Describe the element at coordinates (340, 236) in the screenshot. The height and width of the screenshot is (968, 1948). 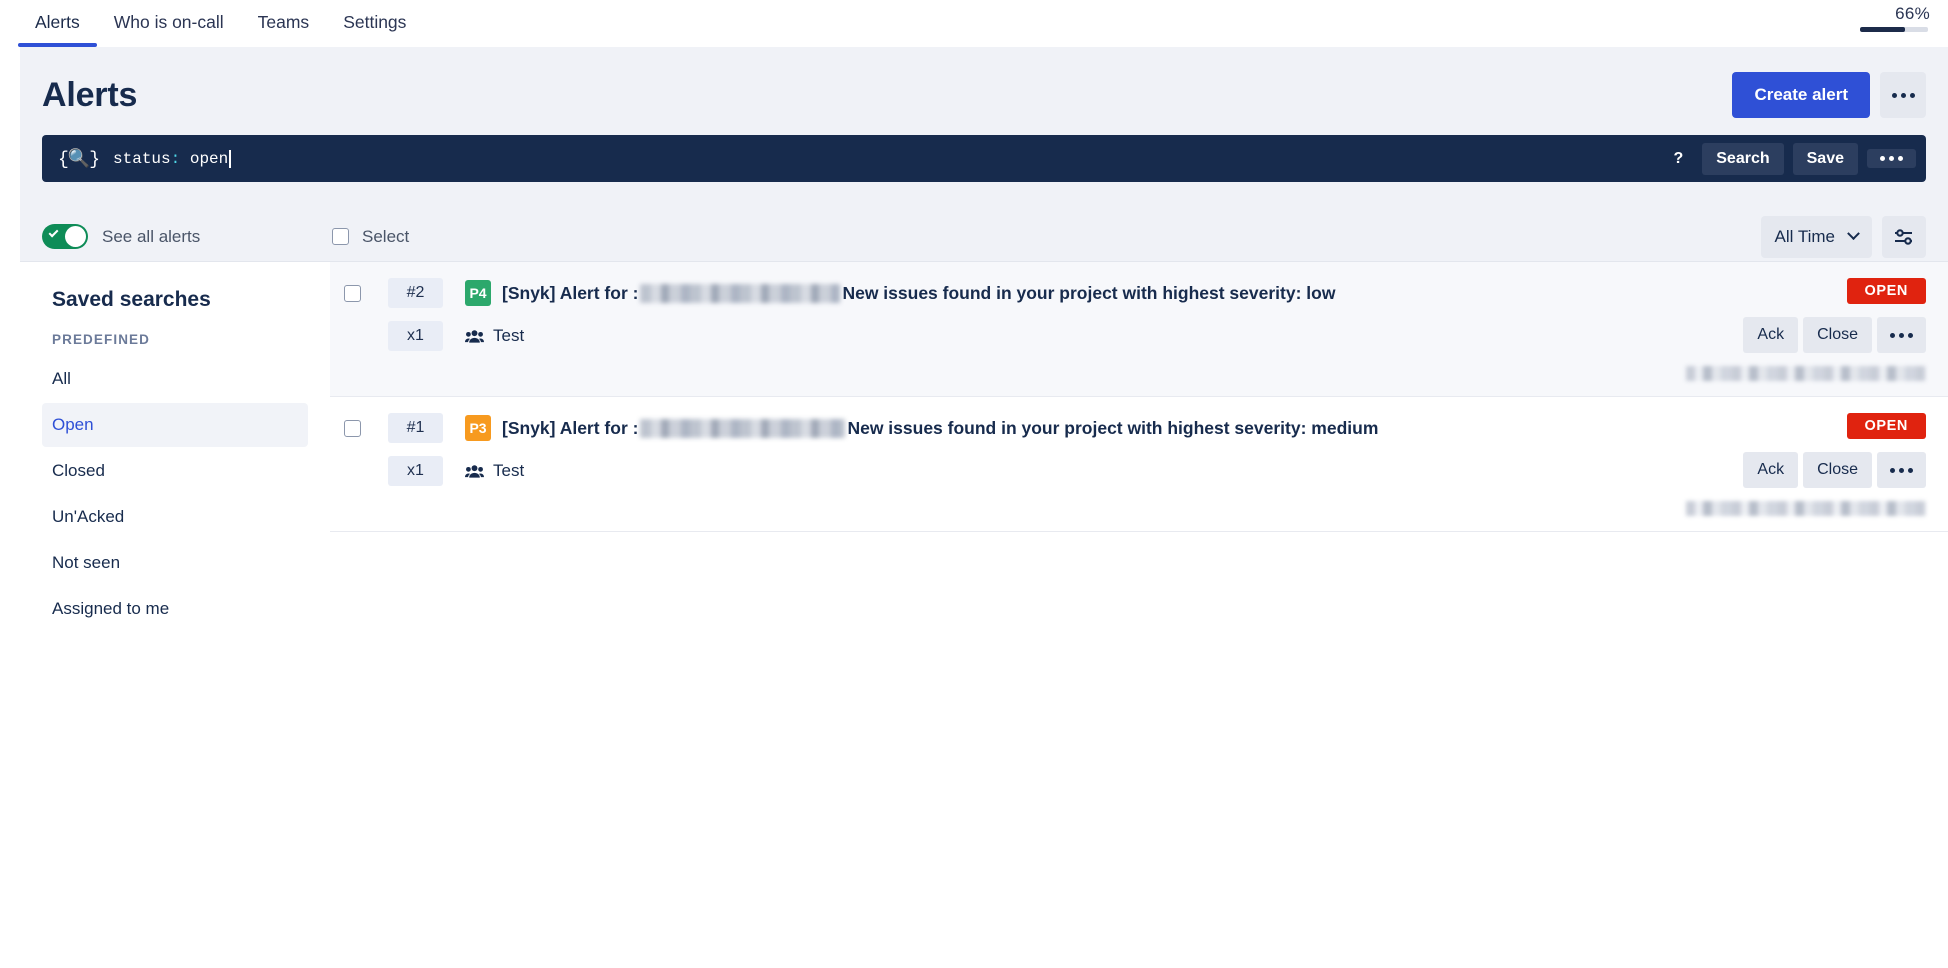
I see `select-all-checkbox` at that location.